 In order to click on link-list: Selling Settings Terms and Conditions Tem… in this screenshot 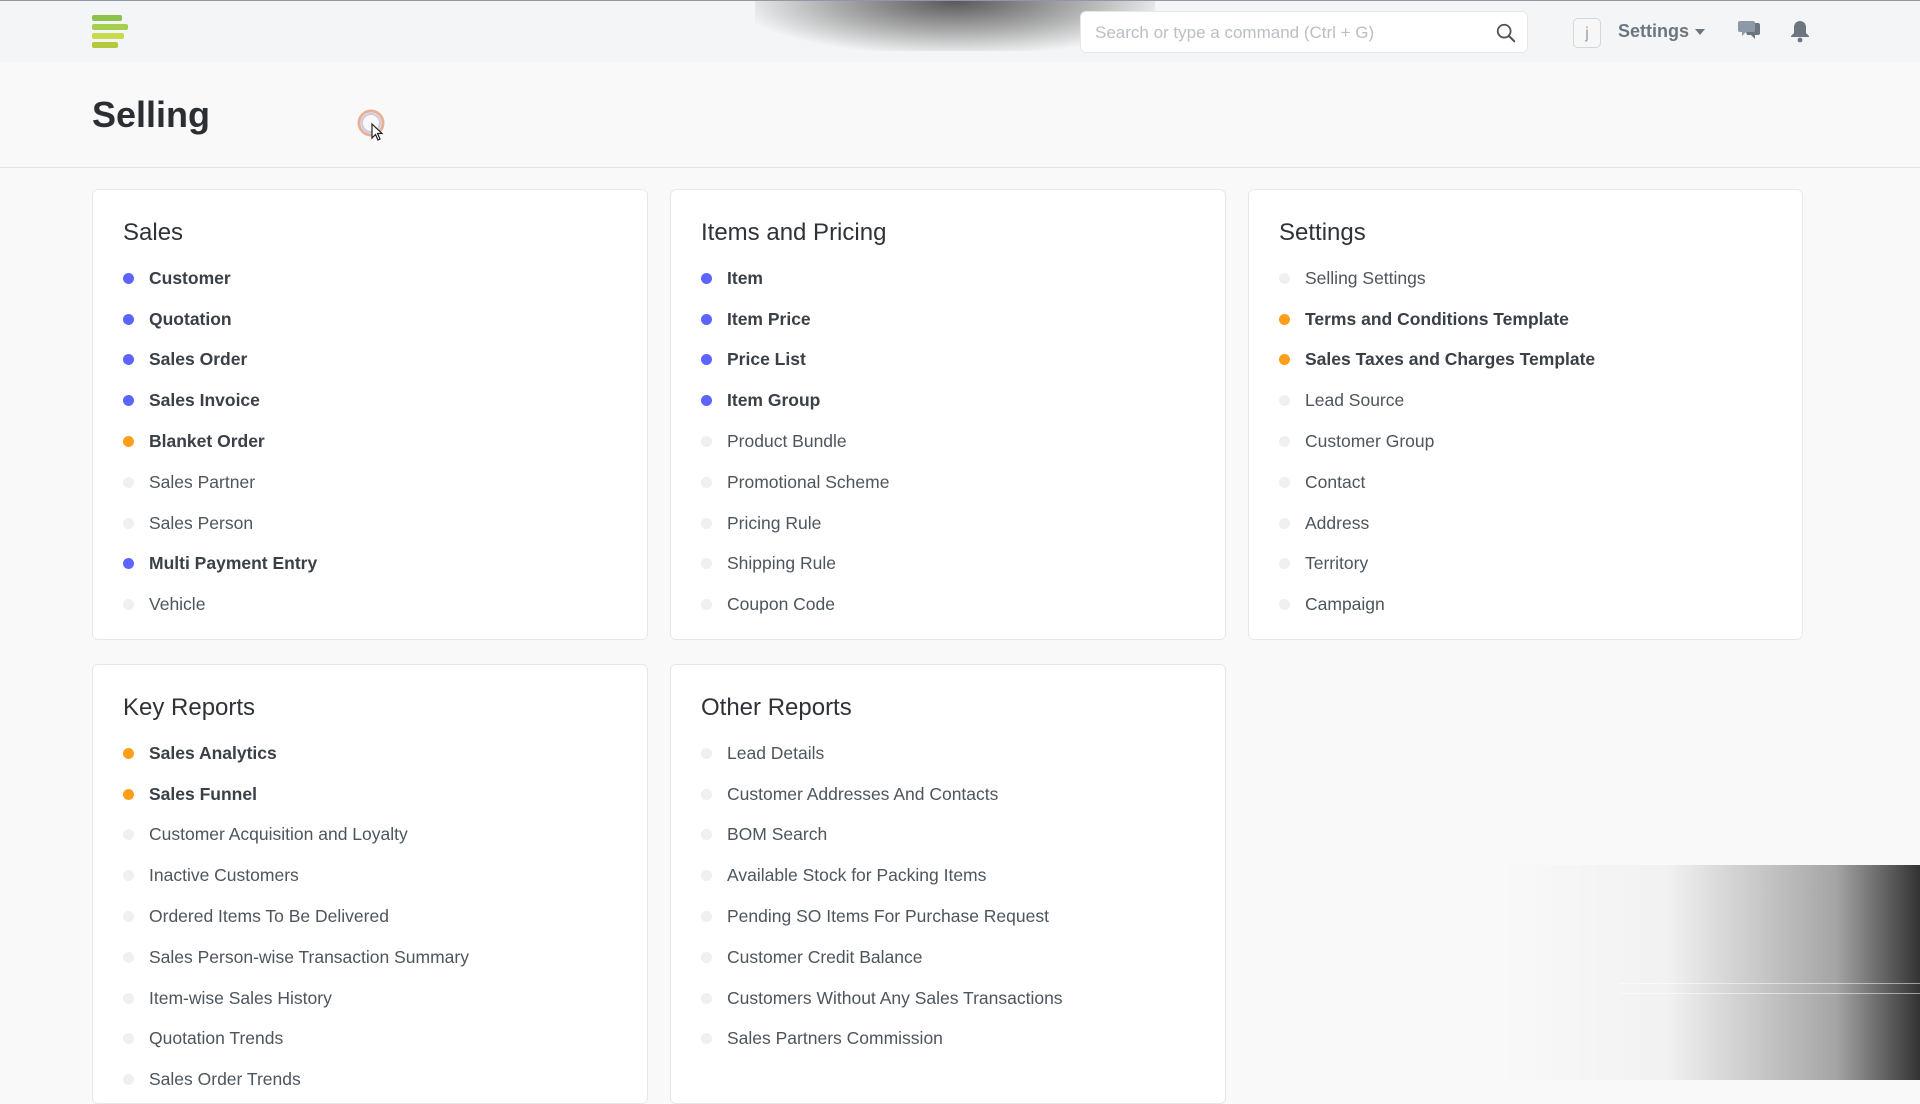, I will do `click(1437, 441)`.